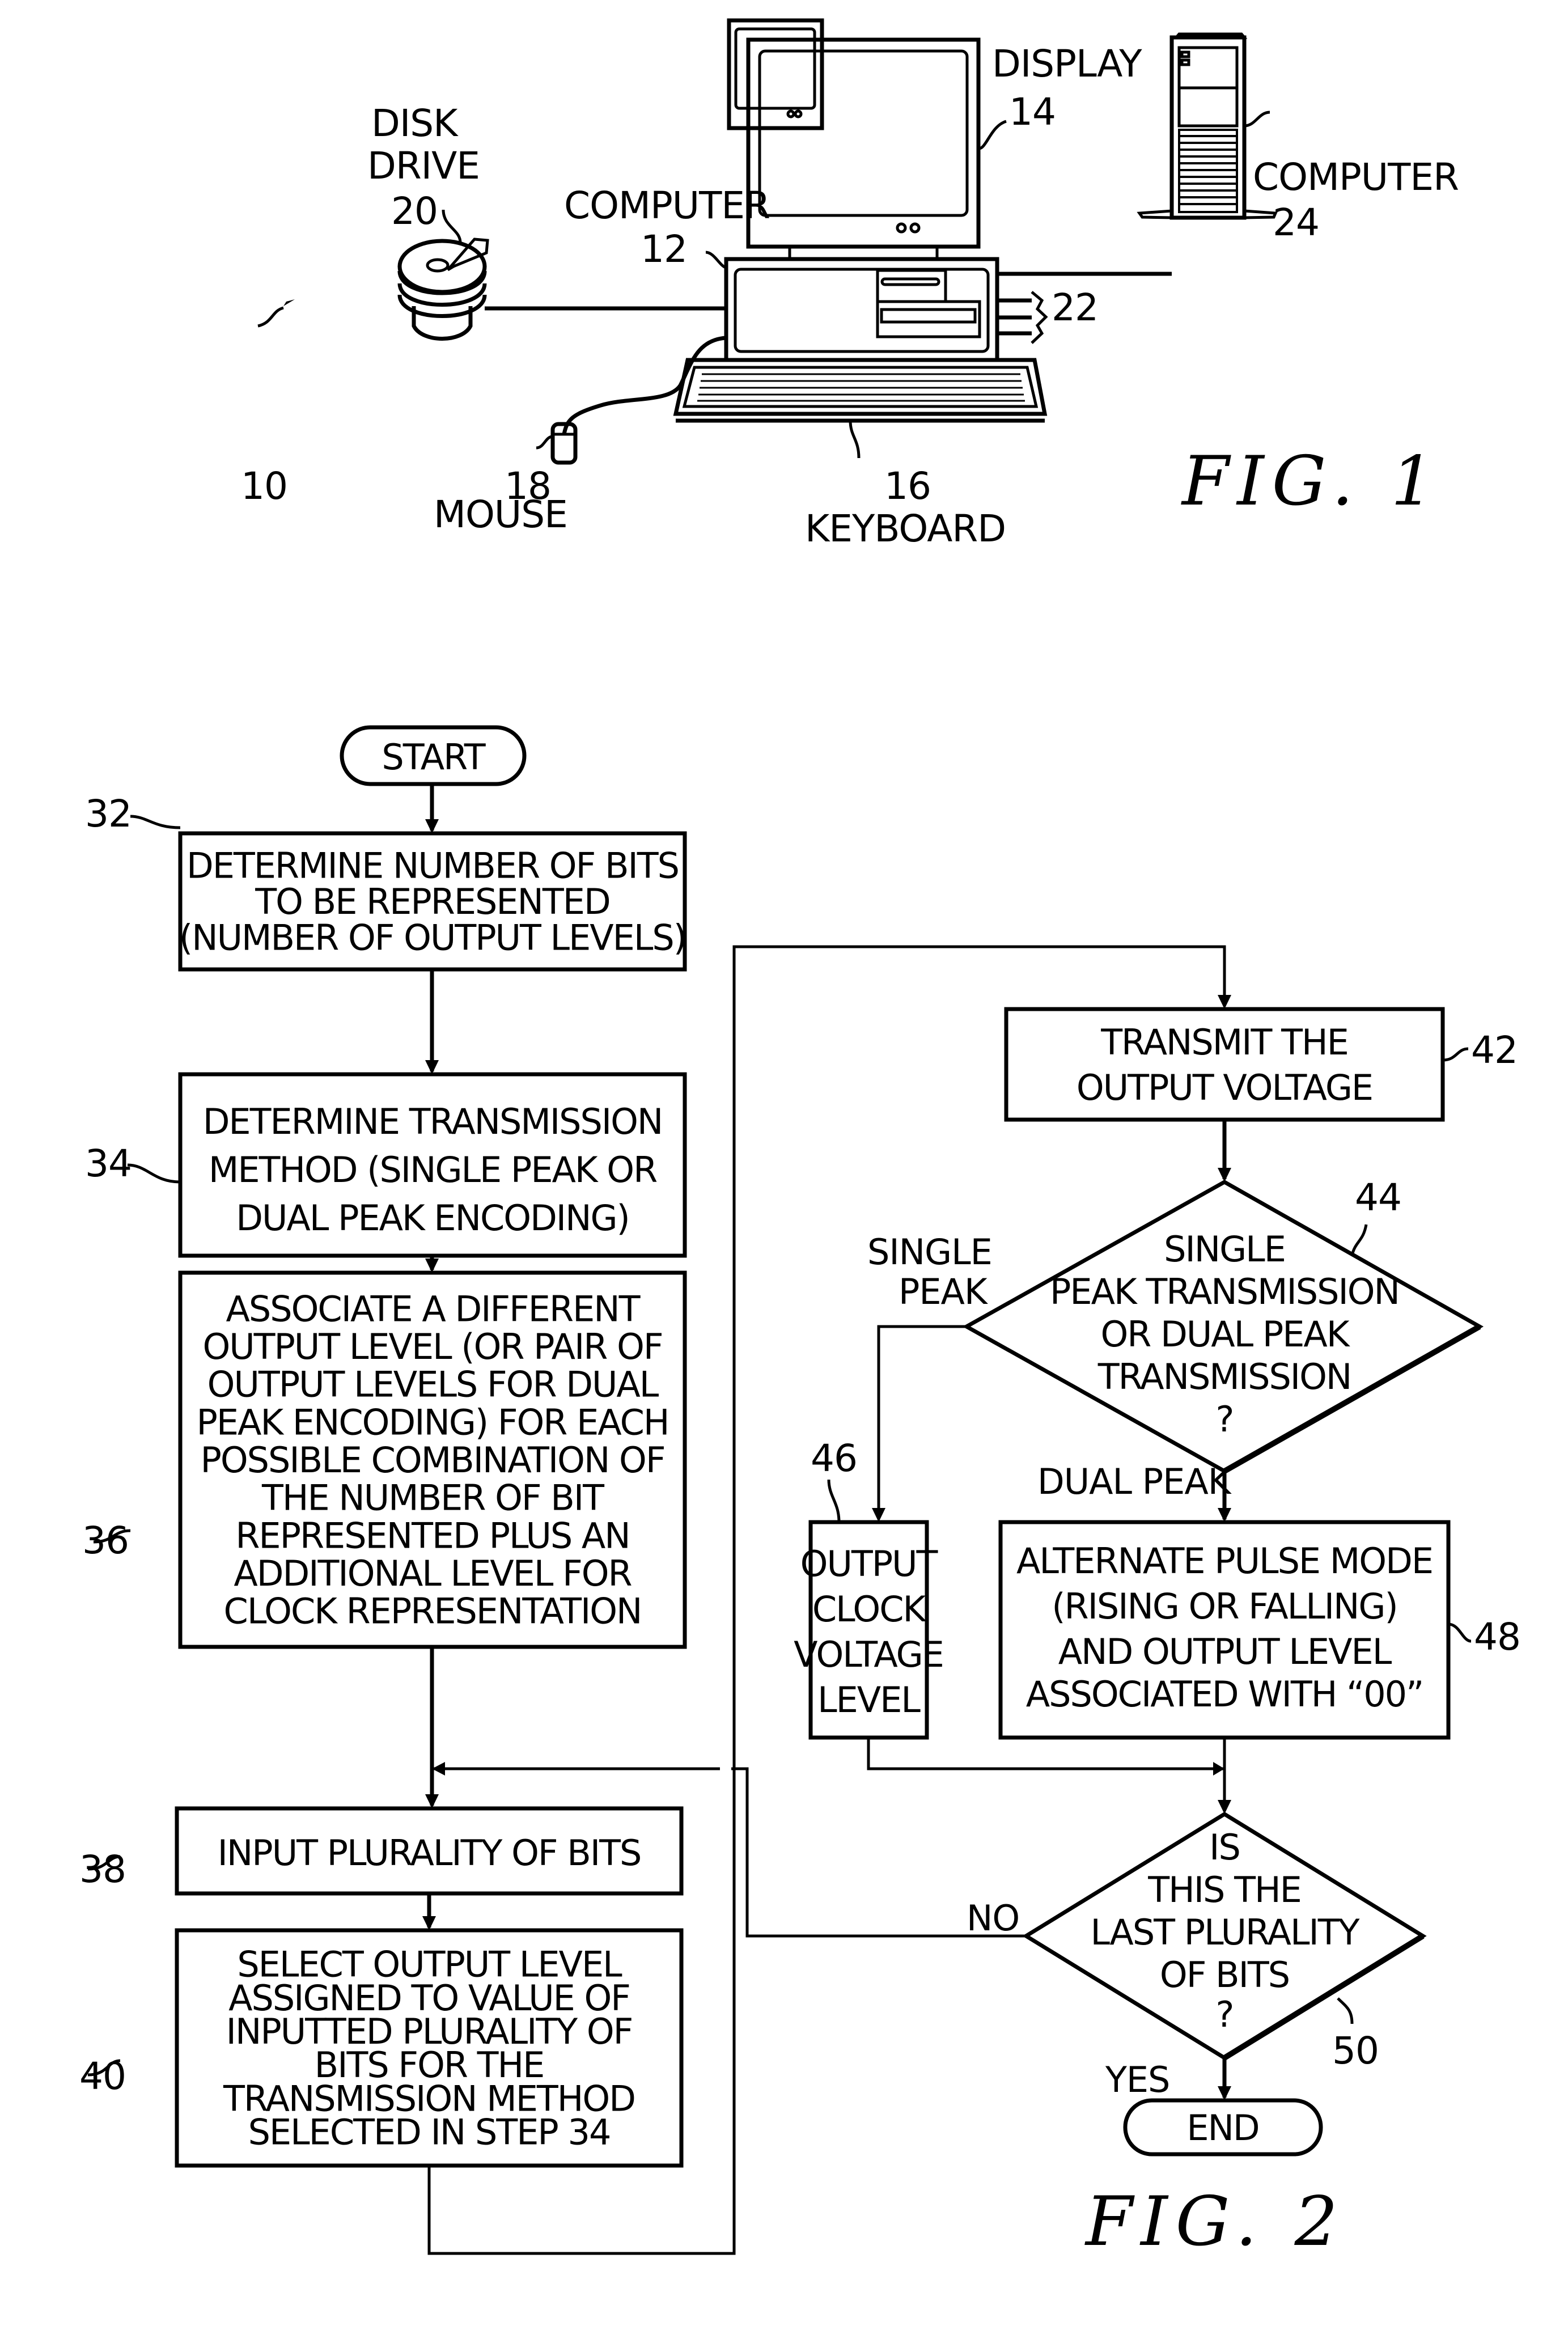  Describe the element at coordinates (664, 249) in the screenshot. I see `ref-12: 12` at that location.